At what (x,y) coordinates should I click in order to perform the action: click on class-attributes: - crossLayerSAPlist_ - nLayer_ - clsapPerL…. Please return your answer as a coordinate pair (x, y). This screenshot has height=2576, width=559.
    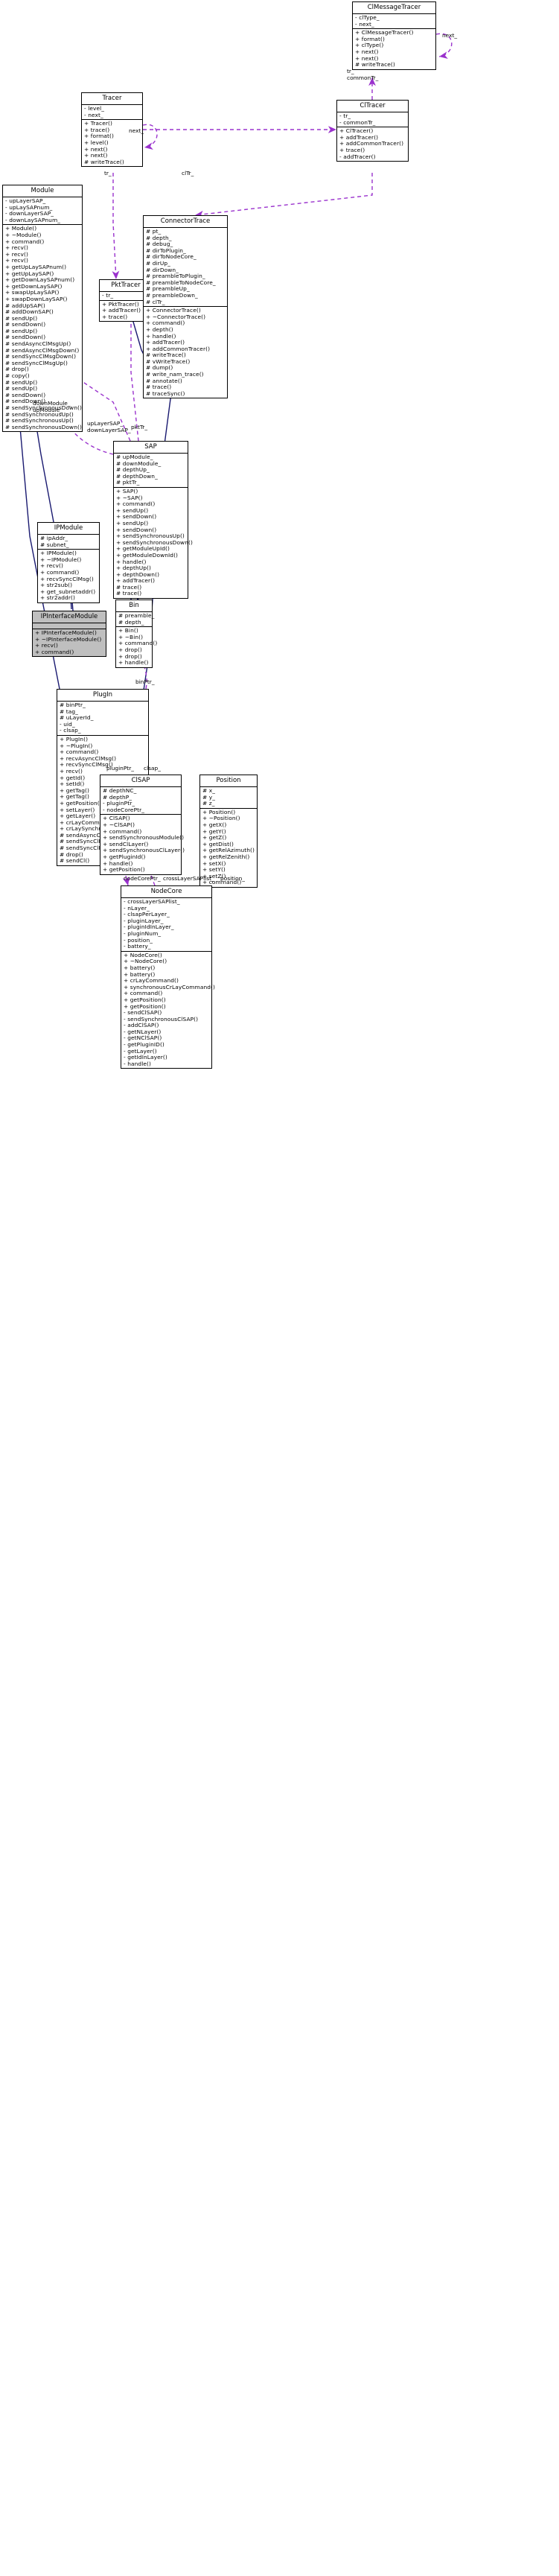
    Looking at the image, I should click on (166, 925).